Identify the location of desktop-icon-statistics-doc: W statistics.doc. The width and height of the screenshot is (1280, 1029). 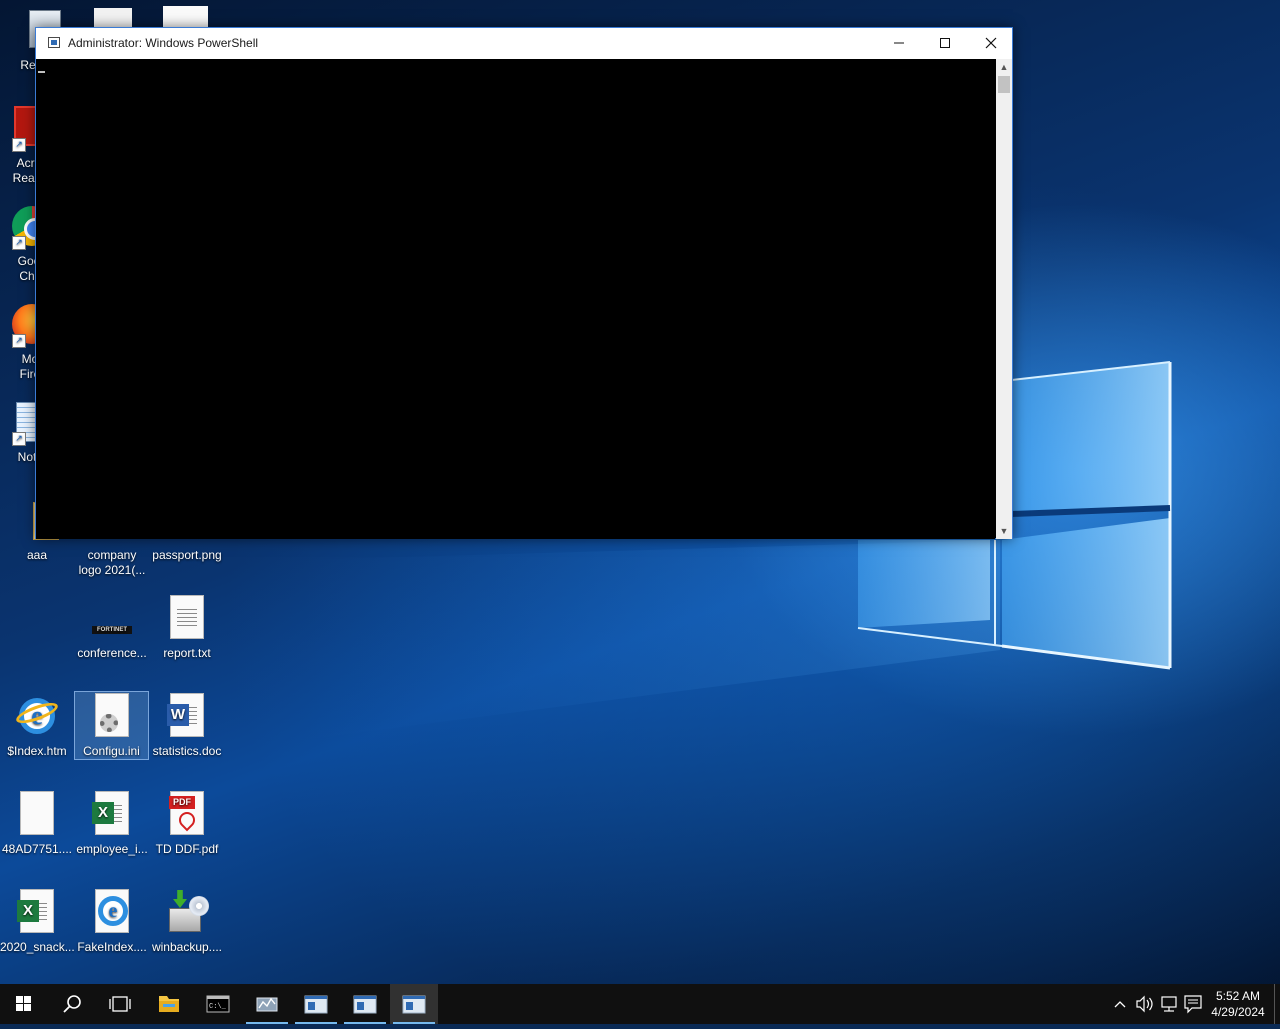
(187, 725).